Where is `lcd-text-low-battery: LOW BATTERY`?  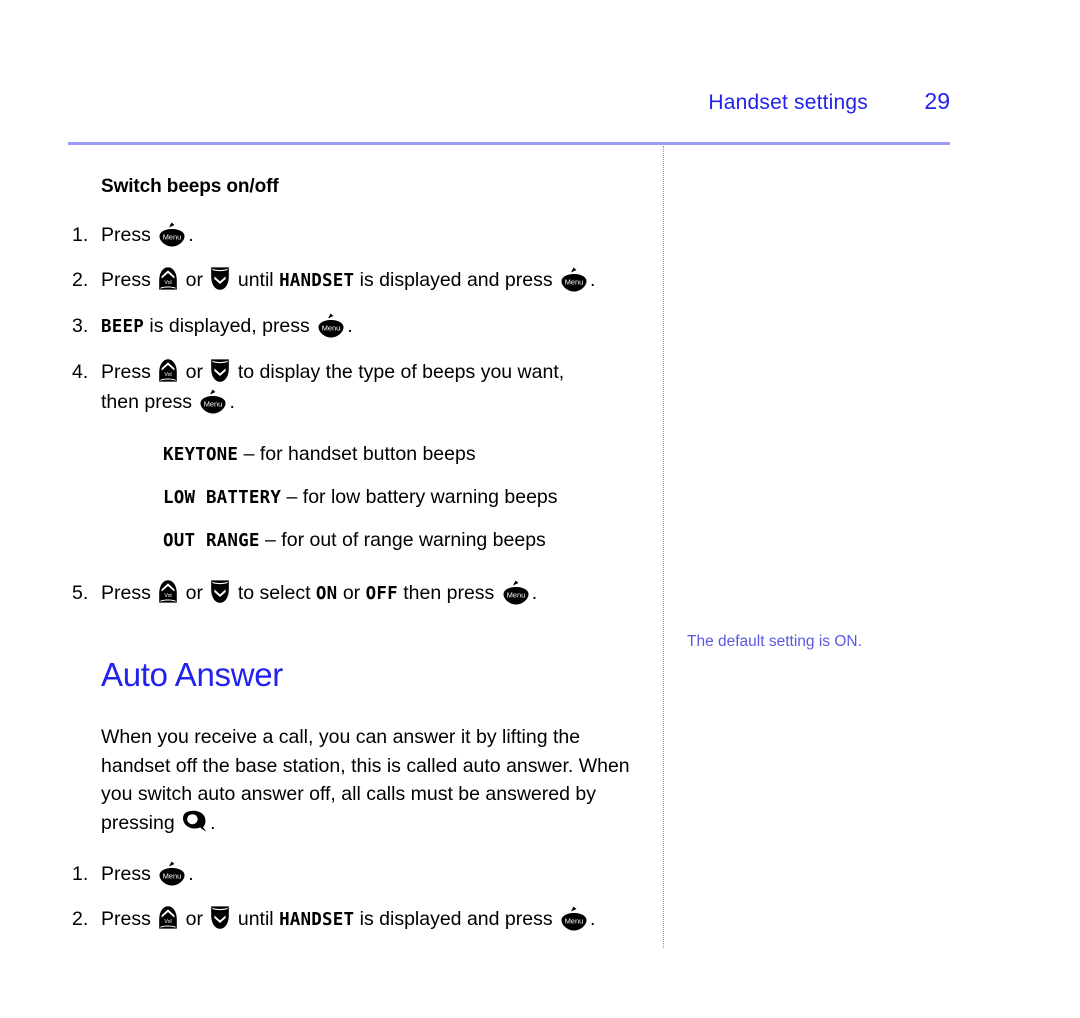
lcd-text-low-battery: LOW BATTERY is located at coordinates (222, 498).